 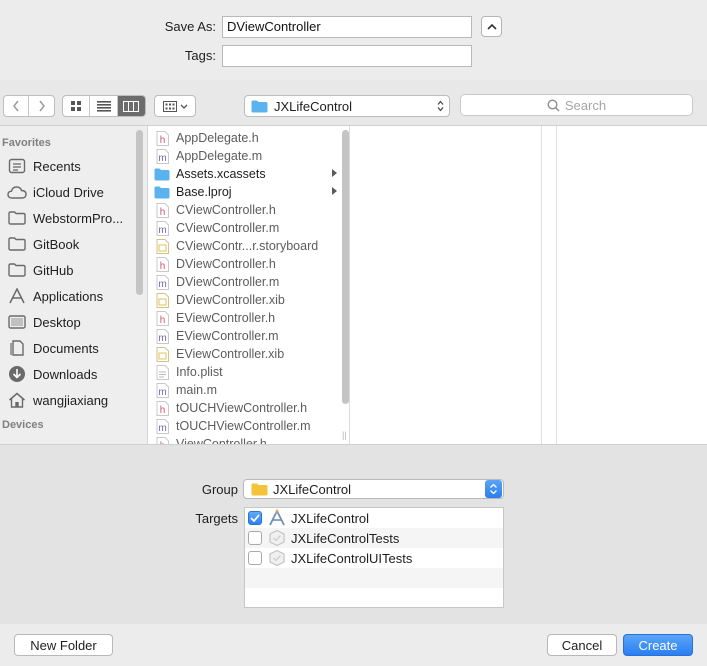 I want to click on new-folder-button: New Folder, so click(x=63, y=645).